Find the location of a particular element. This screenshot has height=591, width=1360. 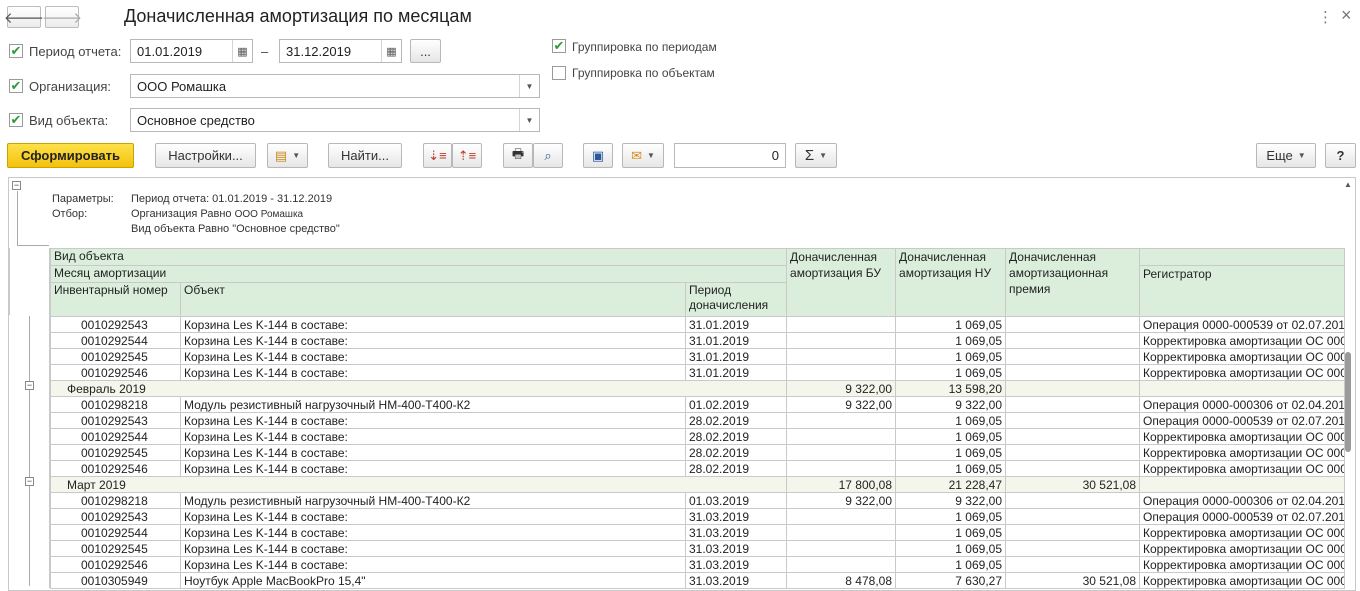

more-menu-icon: ⋮ is located at coordinates (1325, 17).